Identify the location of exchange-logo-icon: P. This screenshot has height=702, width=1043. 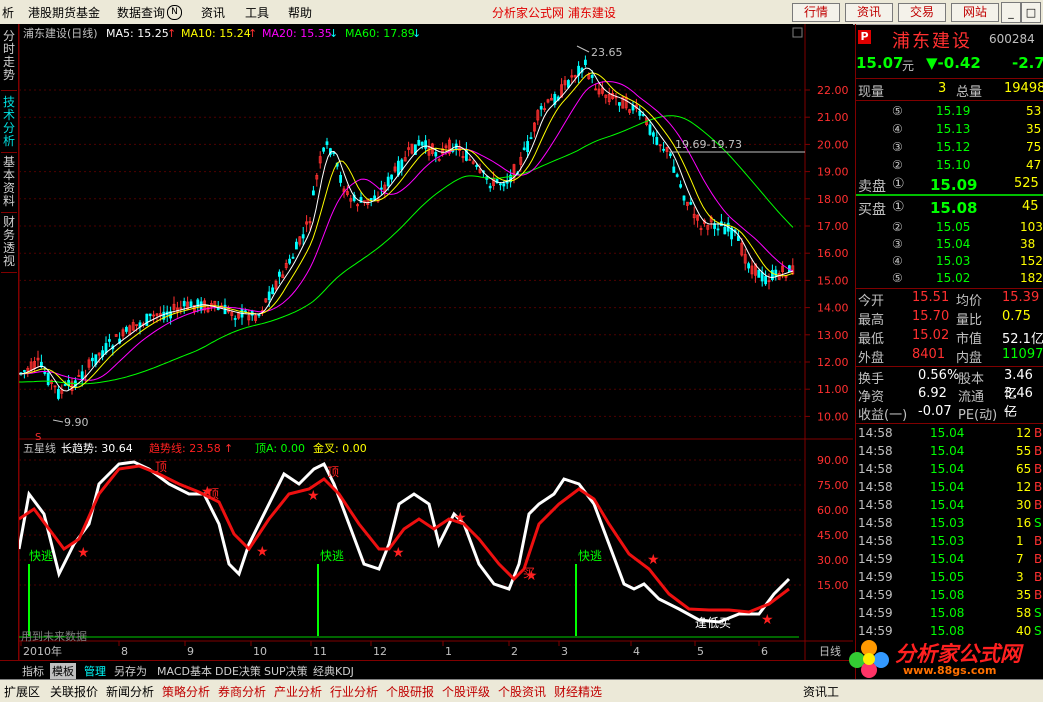
(864, 37).